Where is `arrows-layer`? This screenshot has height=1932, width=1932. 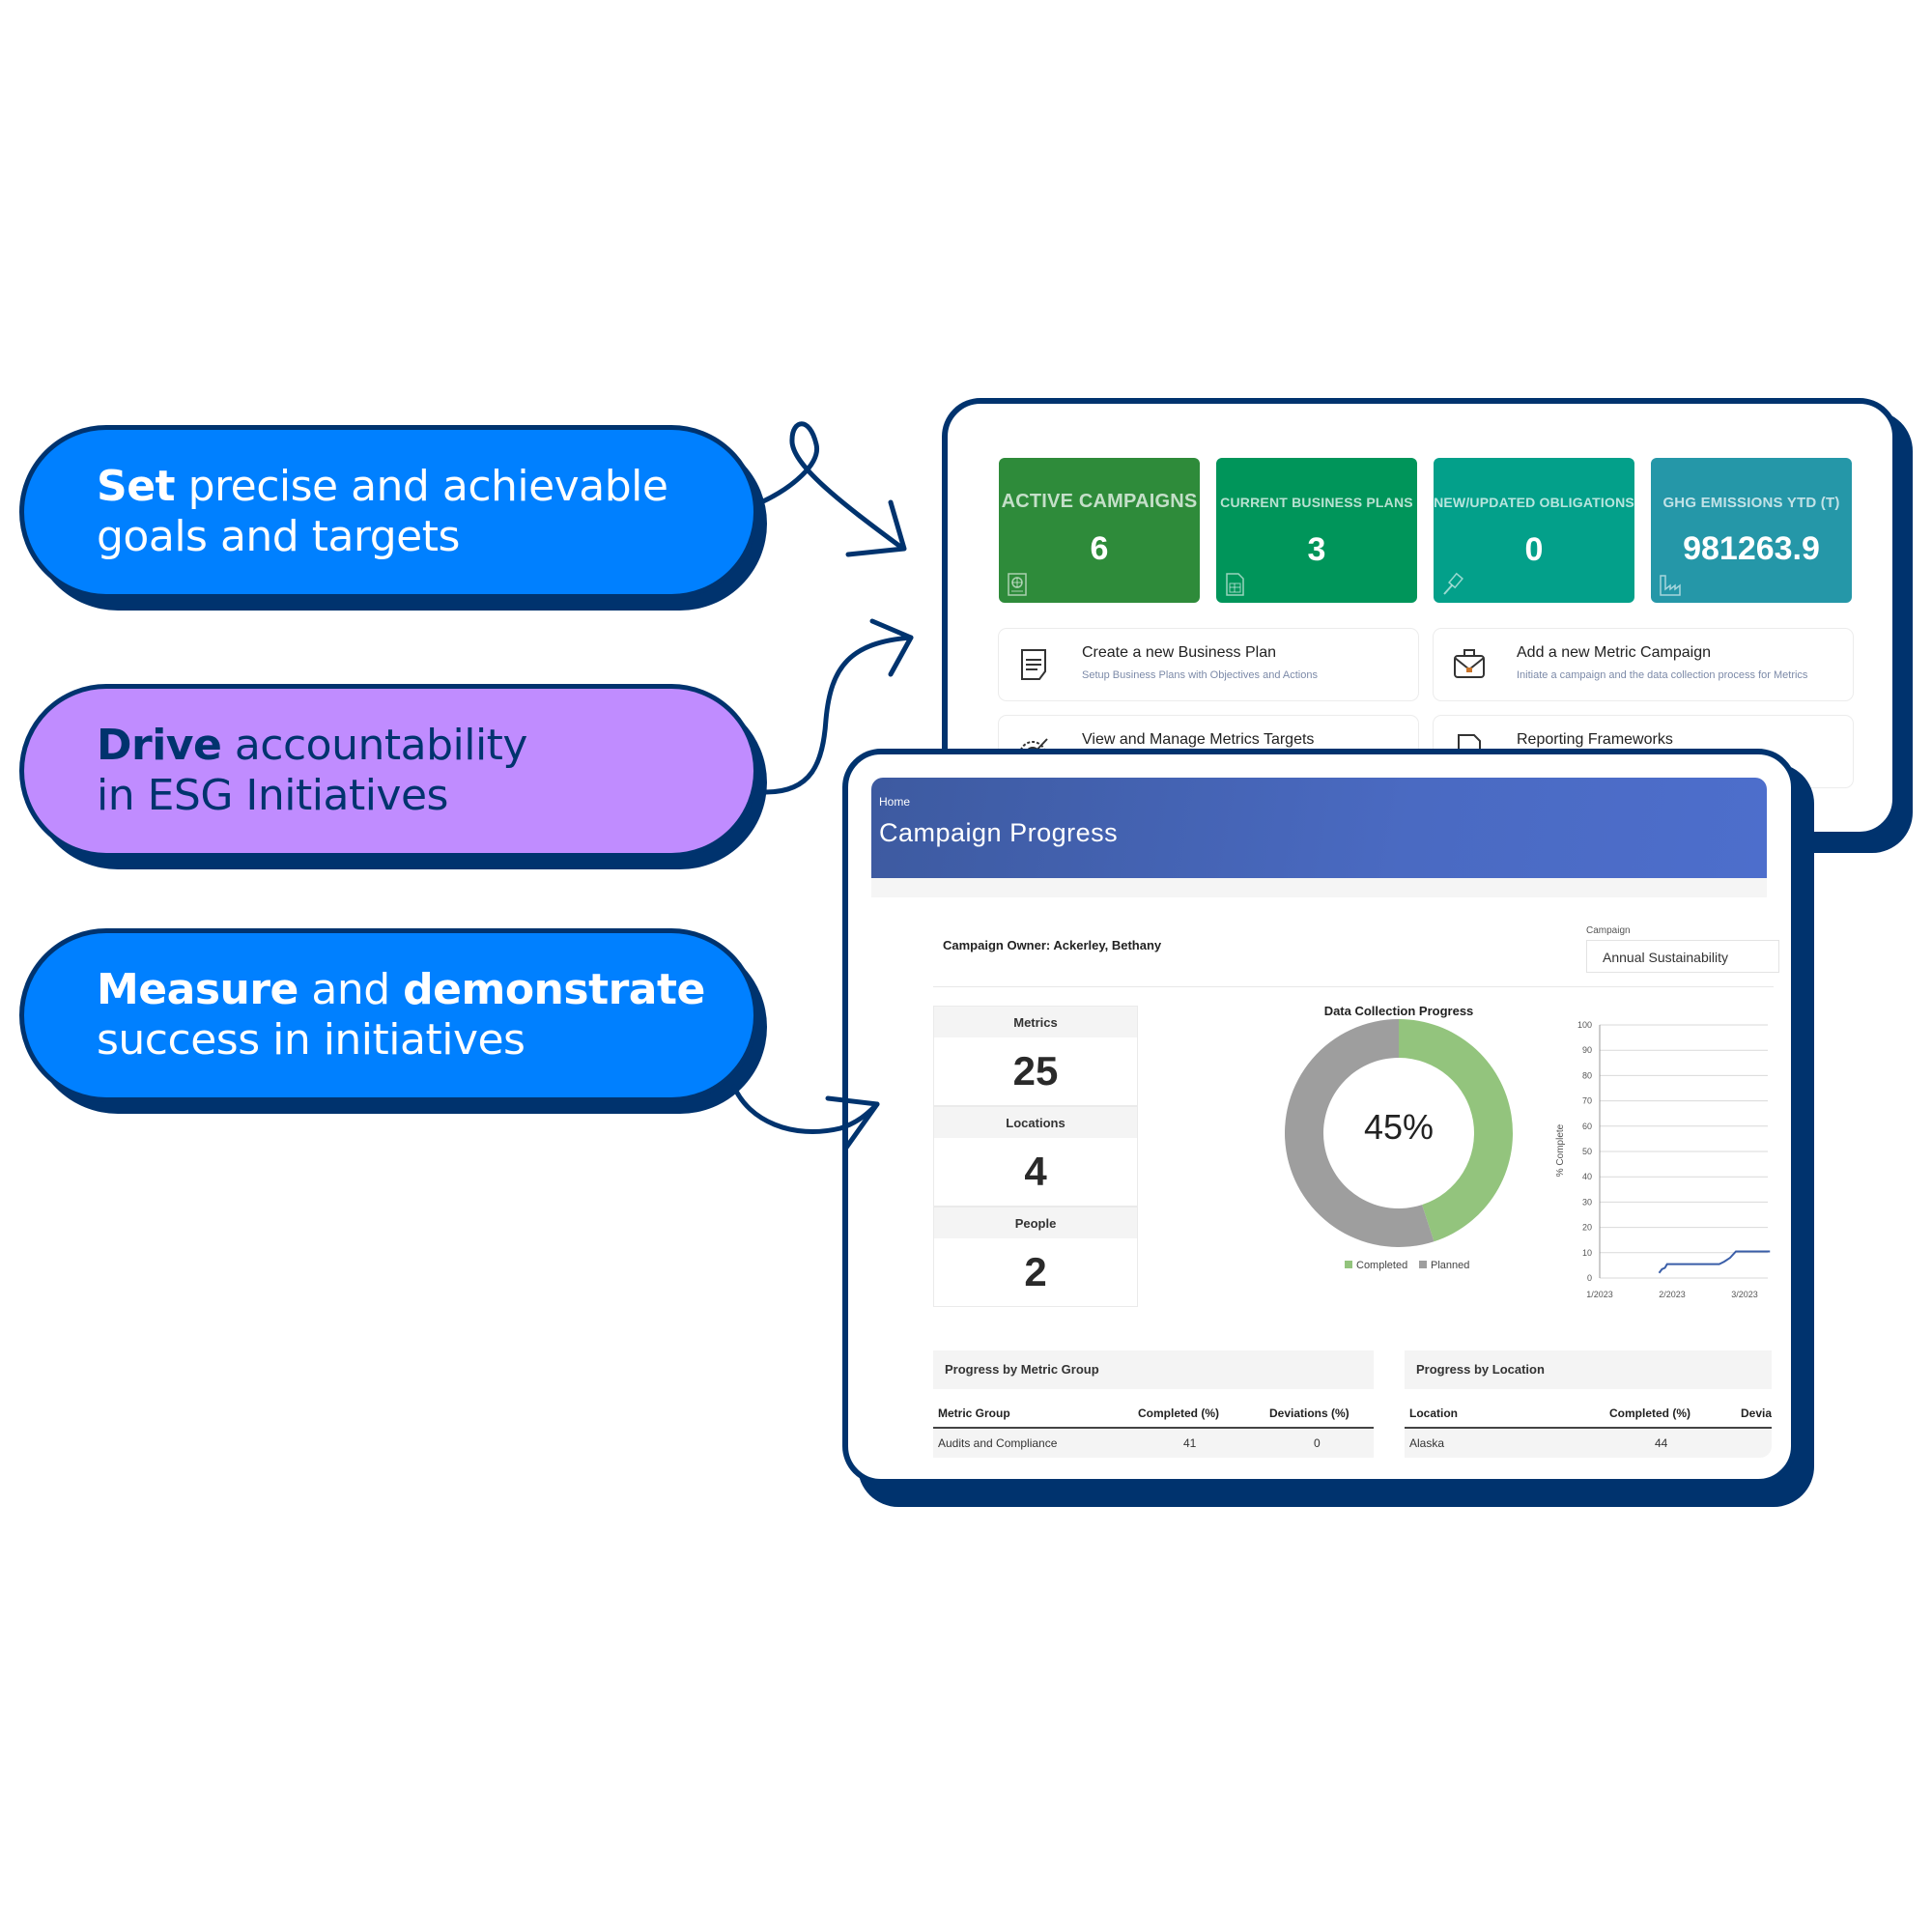
arrows-layer is located at coordinates (822, 786).